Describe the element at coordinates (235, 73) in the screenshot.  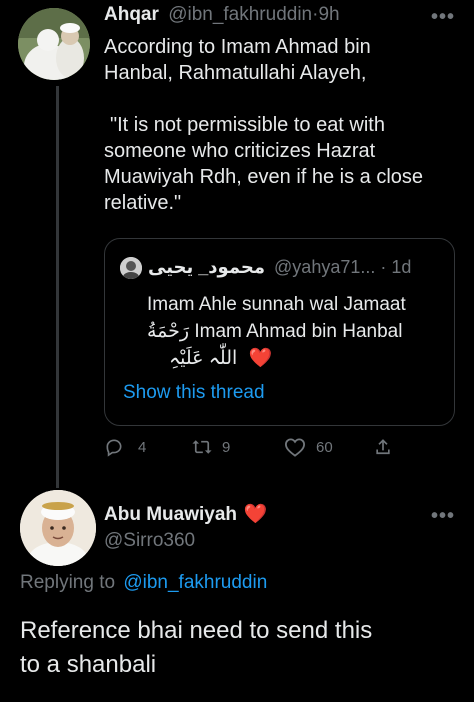
I see `tweet-text-line: Hanbal, Rahmatullahi Alayeh,` at that location.